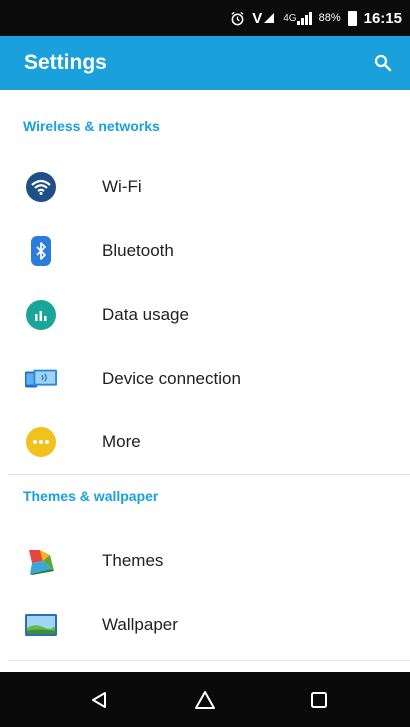  What do you see at coordinates (121, 441) in the screenshot?
I see `settings-item-label: More` at bounding box center [121, 441].